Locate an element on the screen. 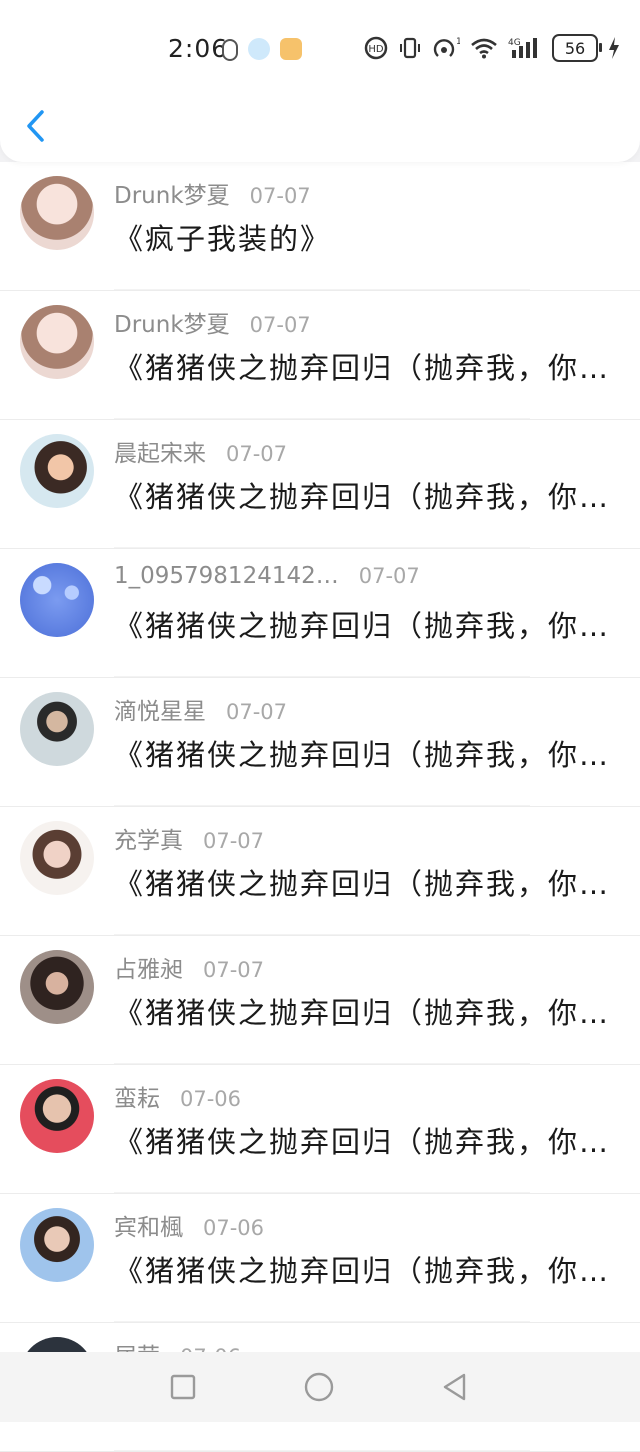 Image resolution: width=640 pixels, height=1452 pixels. user-name: 滴悦星星 is located at coordinates (160, 709).